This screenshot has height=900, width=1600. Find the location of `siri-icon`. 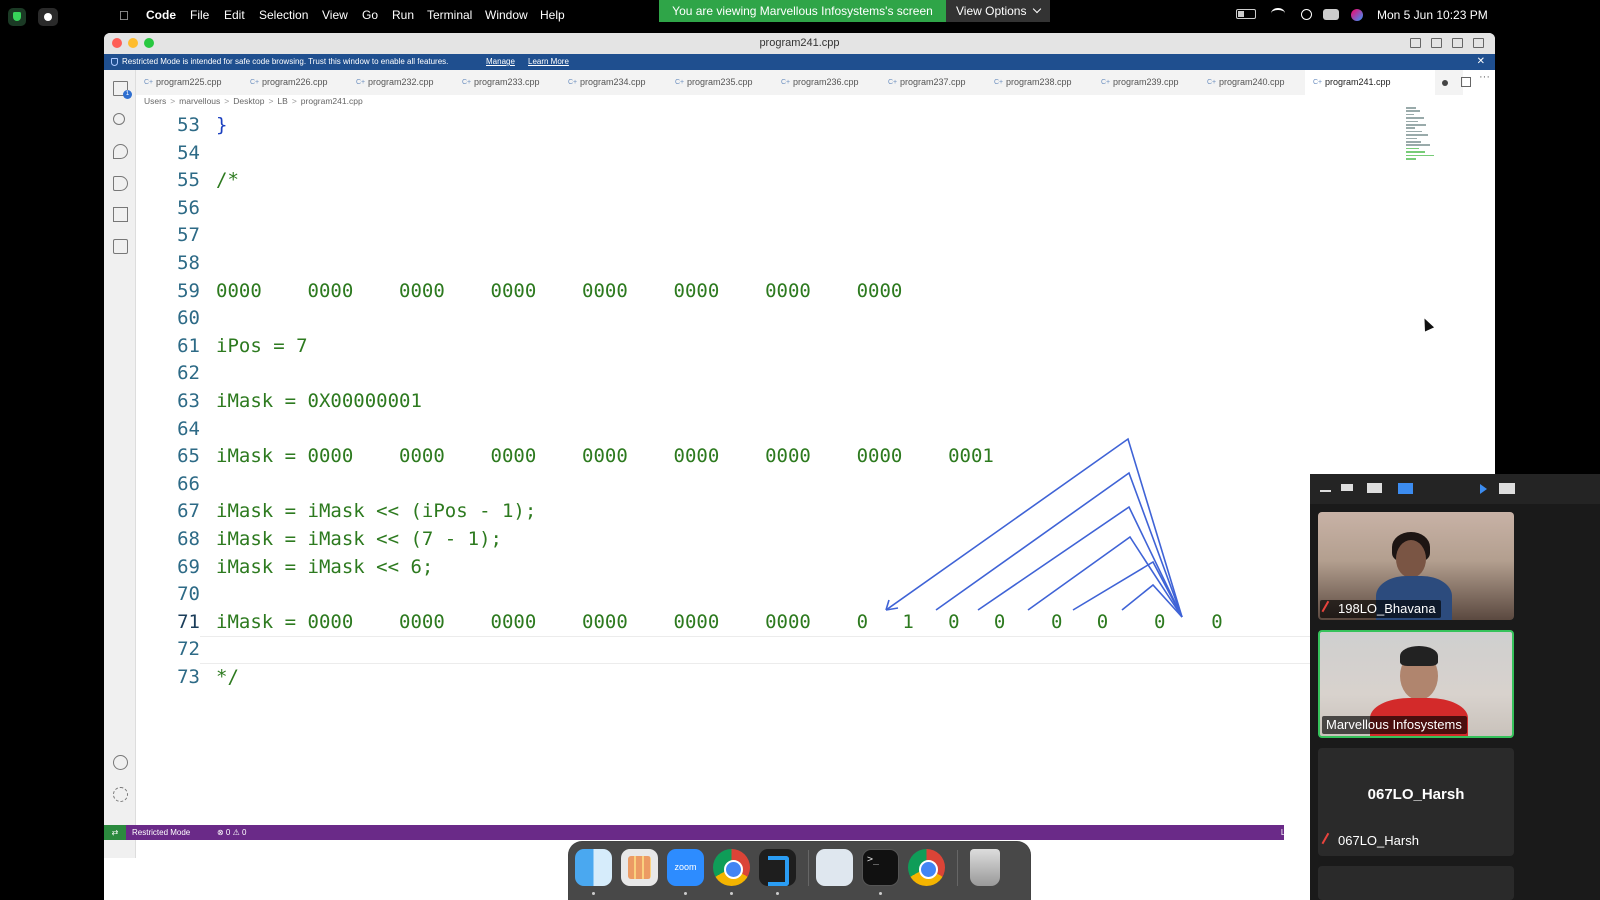

siri-icon is located at coordinates (1357, 15).